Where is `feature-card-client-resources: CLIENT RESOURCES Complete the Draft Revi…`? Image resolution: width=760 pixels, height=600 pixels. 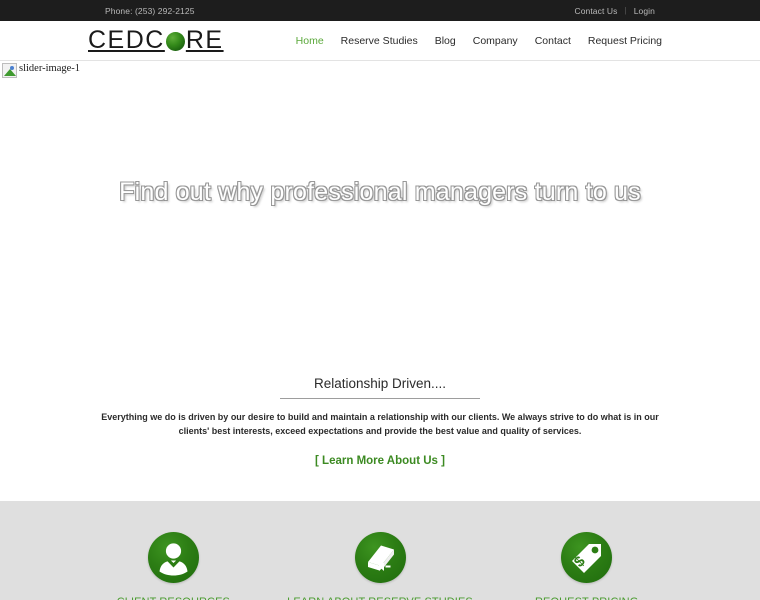 feature-card-client-resources: CLIENT RESOURCES Complete the Draft Revi… is located at coordinates (173, 565).